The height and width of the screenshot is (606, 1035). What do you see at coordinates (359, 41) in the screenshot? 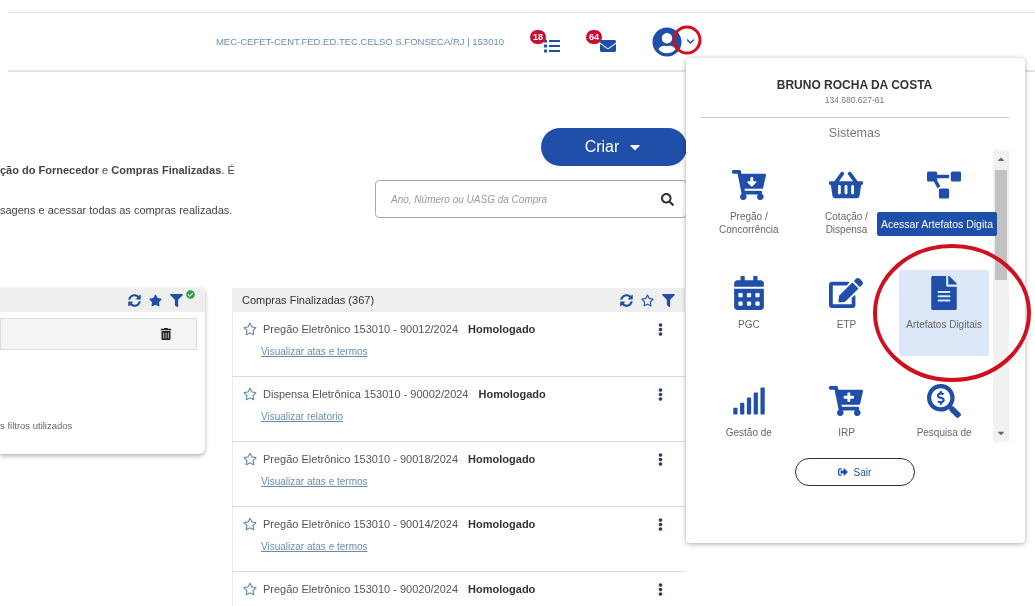
I see `organization-label: MEC-CEFET-CENT.FED.ED.TEC.CELSO S.FONSECA/RJ | 153010` at bounding box center [359, 41].